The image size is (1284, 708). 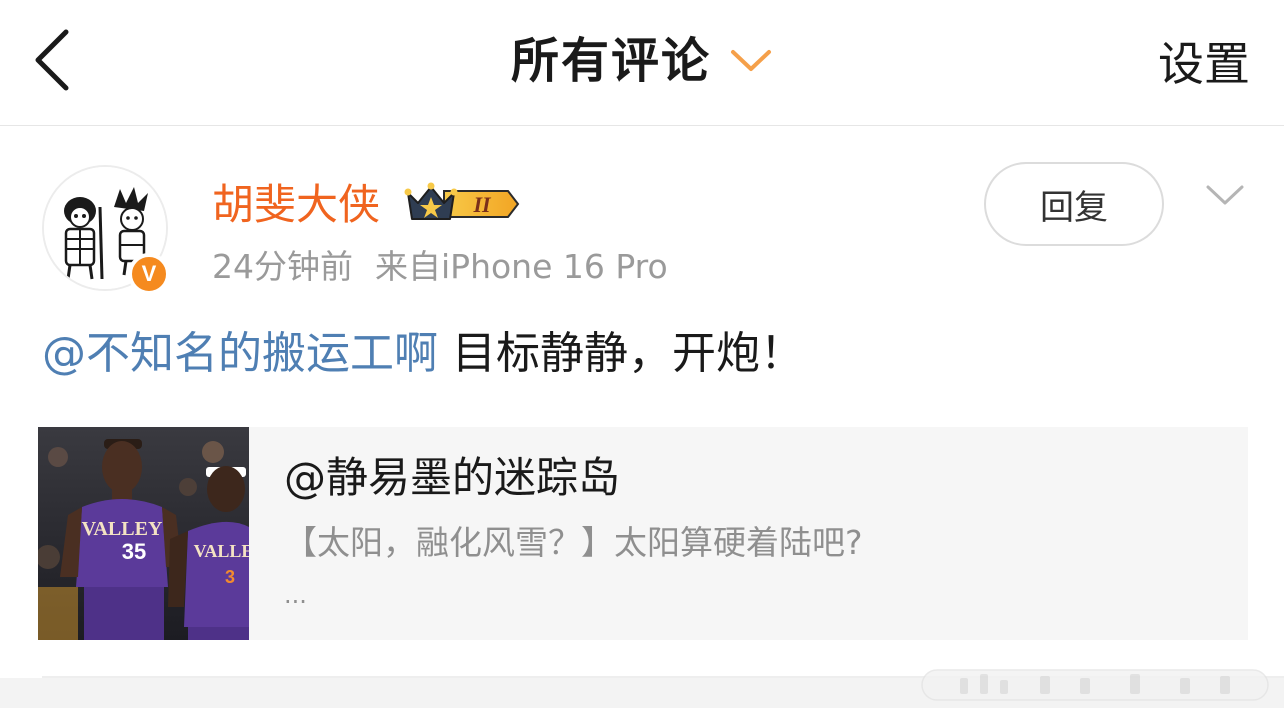 I want to click on comment-meta: 24分钟前 来自iPhone 16 Pro, so click(x=440, y=267).